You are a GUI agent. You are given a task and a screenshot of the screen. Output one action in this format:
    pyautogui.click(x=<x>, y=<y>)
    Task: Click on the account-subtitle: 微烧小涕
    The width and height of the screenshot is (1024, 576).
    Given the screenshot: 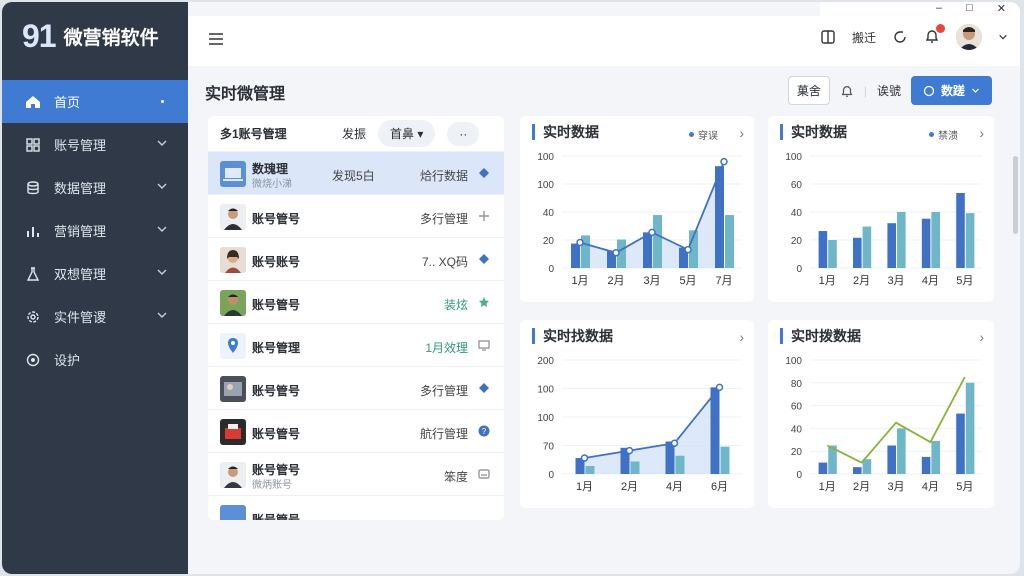 What is the action you would take?
    pyautogui.click(x=272, y=184)
    